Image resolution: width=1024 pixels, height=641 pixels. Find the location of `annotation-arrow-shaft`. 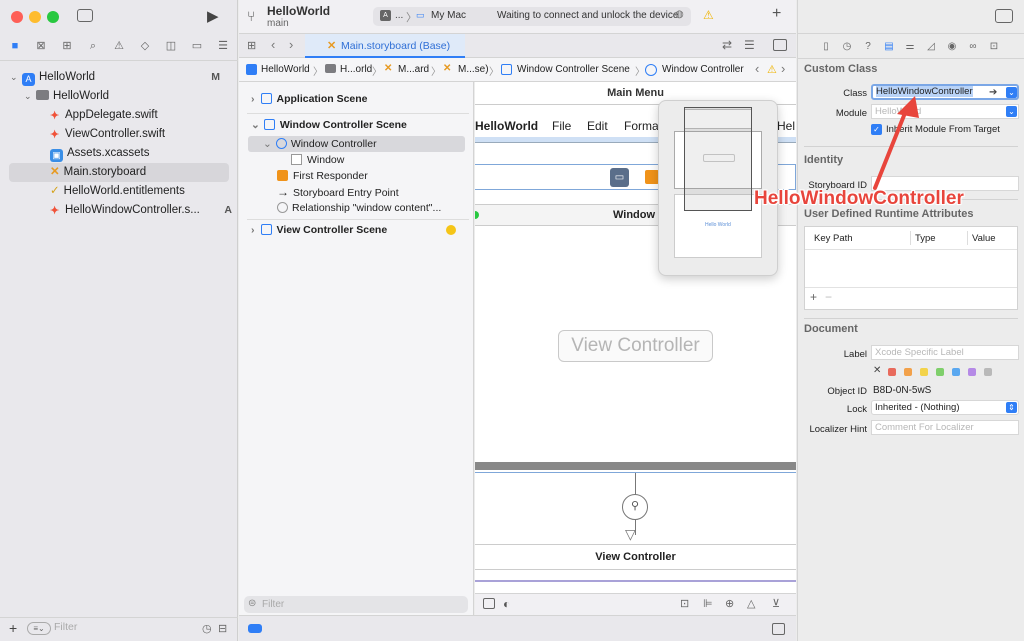

annotation-arrow-shaft is located at coordinates (891, 148).